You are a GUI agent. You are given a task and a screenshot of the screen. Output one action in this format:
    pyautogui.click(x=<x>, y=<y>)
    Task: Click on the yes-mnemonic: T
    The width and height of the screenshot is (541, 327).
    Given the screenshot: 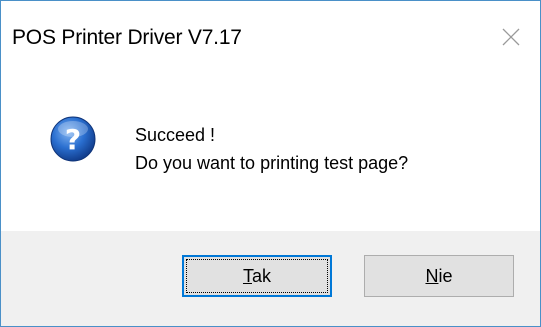 What is the action you would take?
    pyautogui.click(x=247, y=275)
    